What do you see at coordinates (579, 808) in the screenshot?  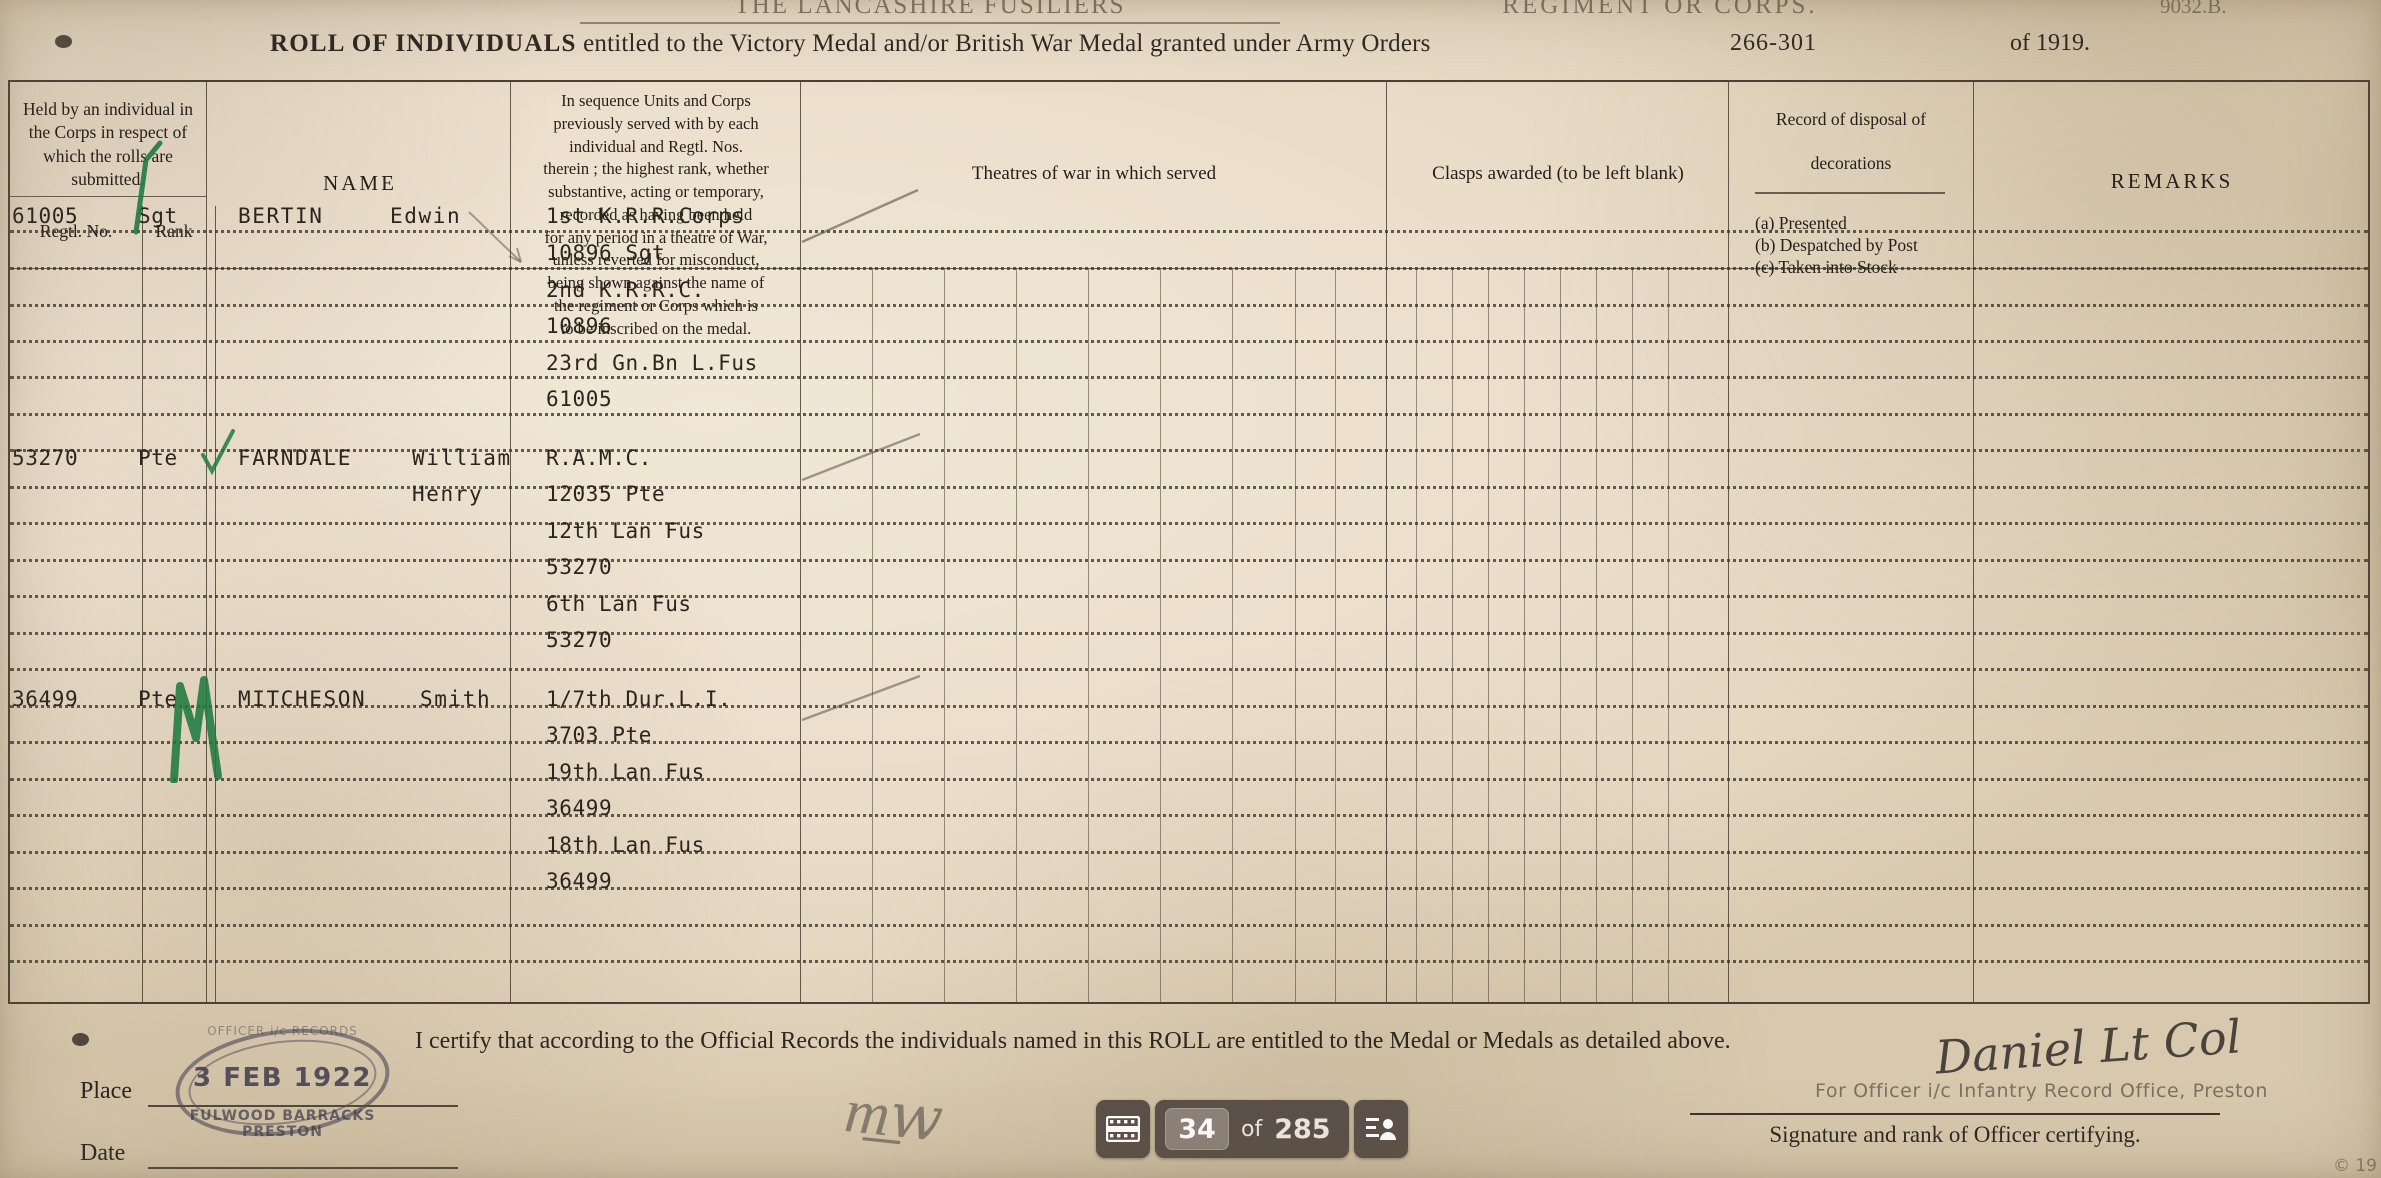 I see `row-2-unit-3: 36499` at bounding box center [579, 808].